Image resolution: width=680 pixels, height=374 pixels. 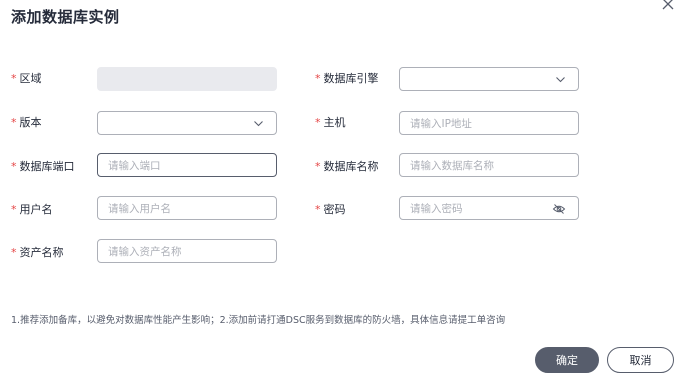 What do you see at coordinates (334, 209) in the screenshot?
I see `password-label-text: 密码` at bounding box center [334, 209].